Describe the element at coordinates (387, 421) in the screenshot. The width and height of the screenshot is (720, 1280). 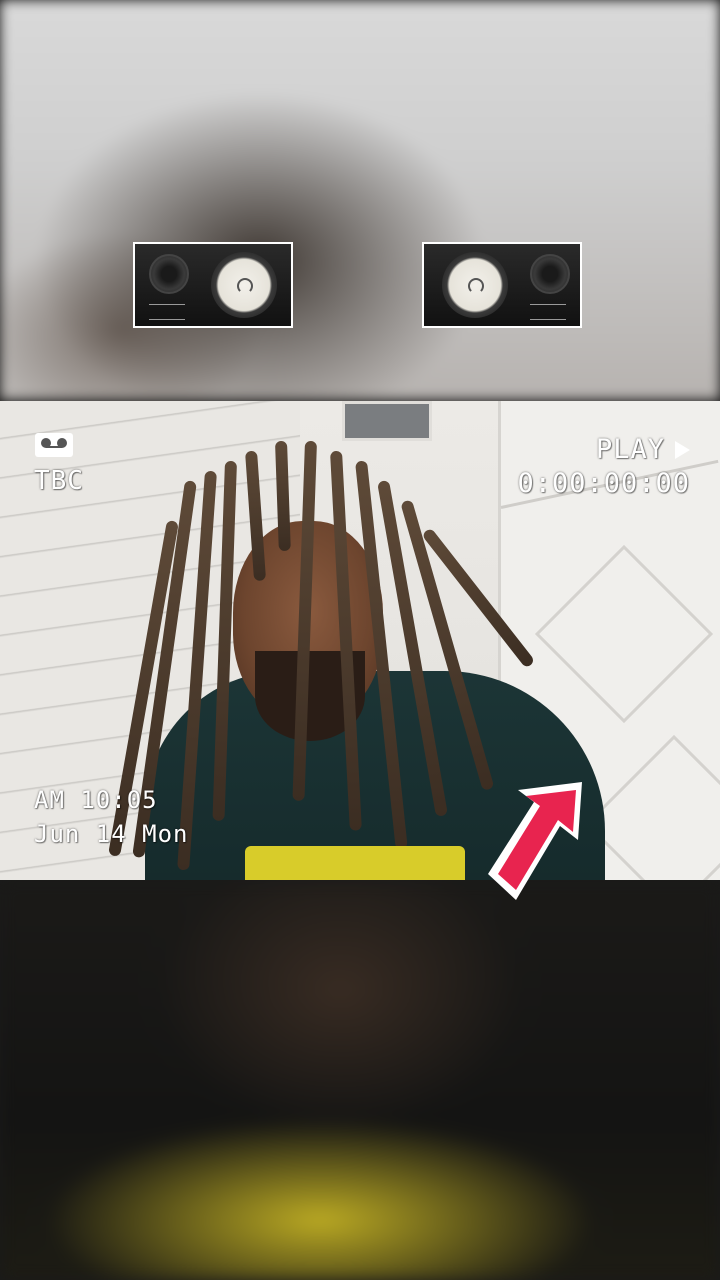
I see `window` at that location.